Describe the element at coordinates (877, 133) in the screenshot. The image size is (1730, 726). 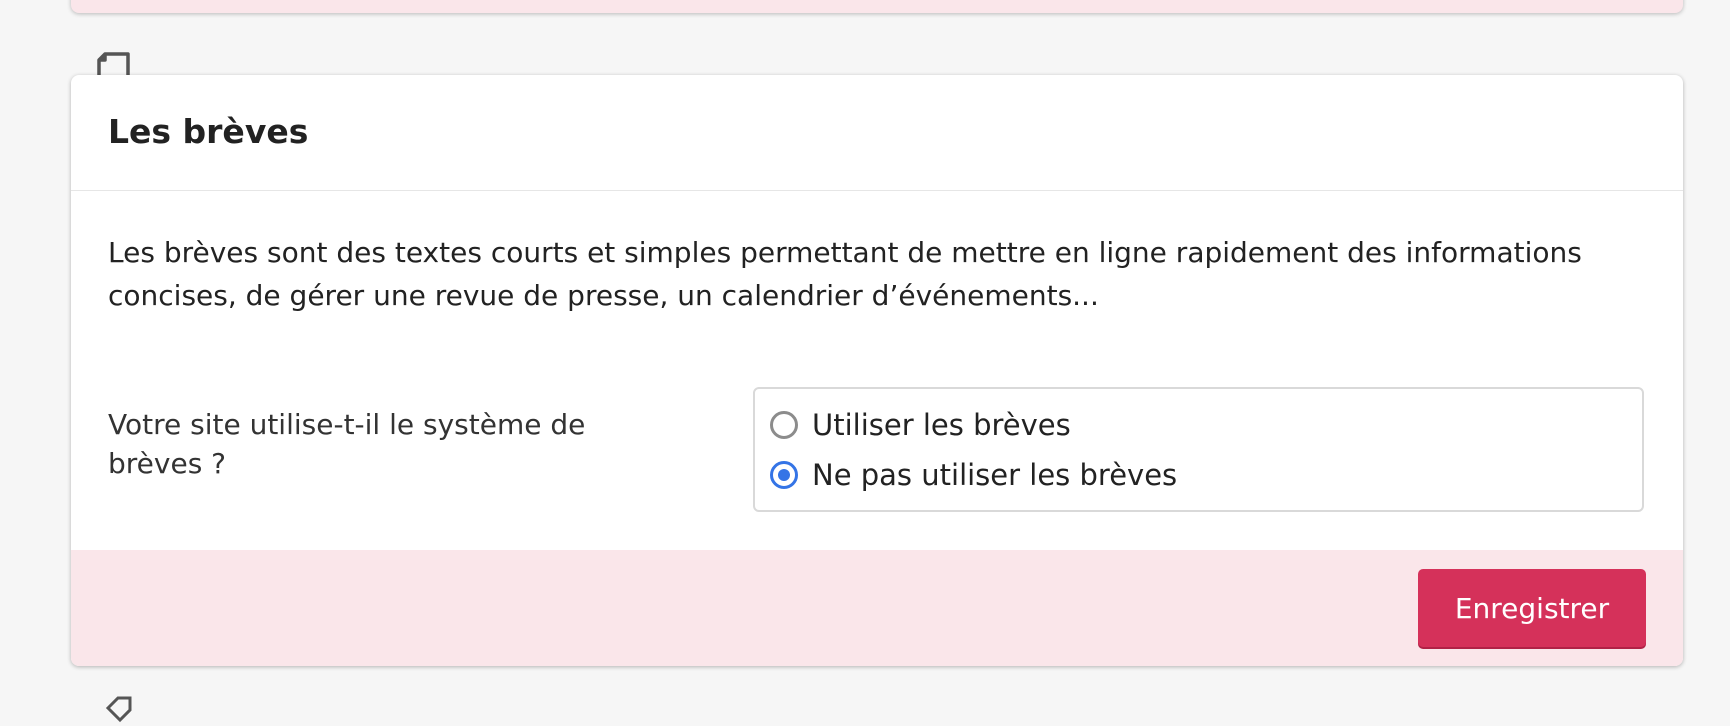
I see `card-header: Les brèves` at that location.